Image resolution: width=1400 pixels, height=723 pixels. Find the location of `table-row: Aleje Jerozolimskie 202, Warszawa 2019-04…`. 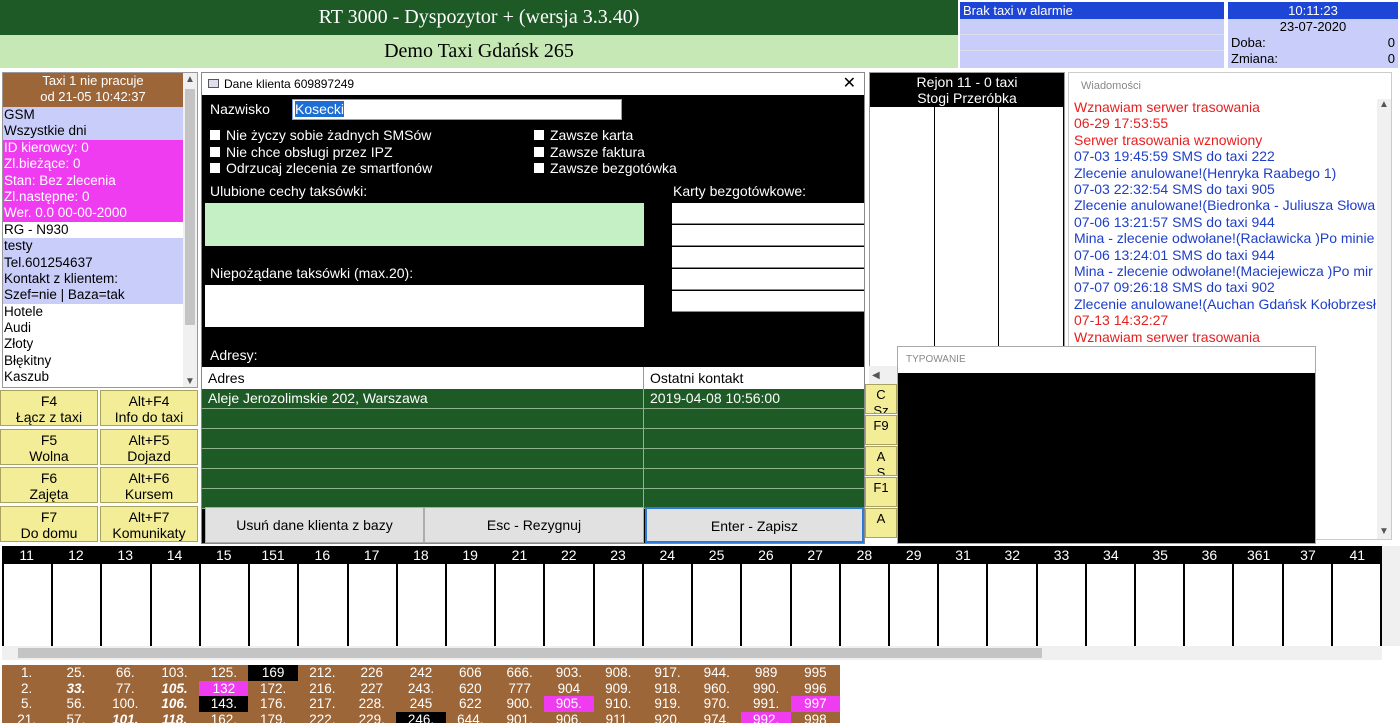

table-row: Aleje Jerozolimskie 202, Warszawa 2019-04… is located at coordinates (533, 399).